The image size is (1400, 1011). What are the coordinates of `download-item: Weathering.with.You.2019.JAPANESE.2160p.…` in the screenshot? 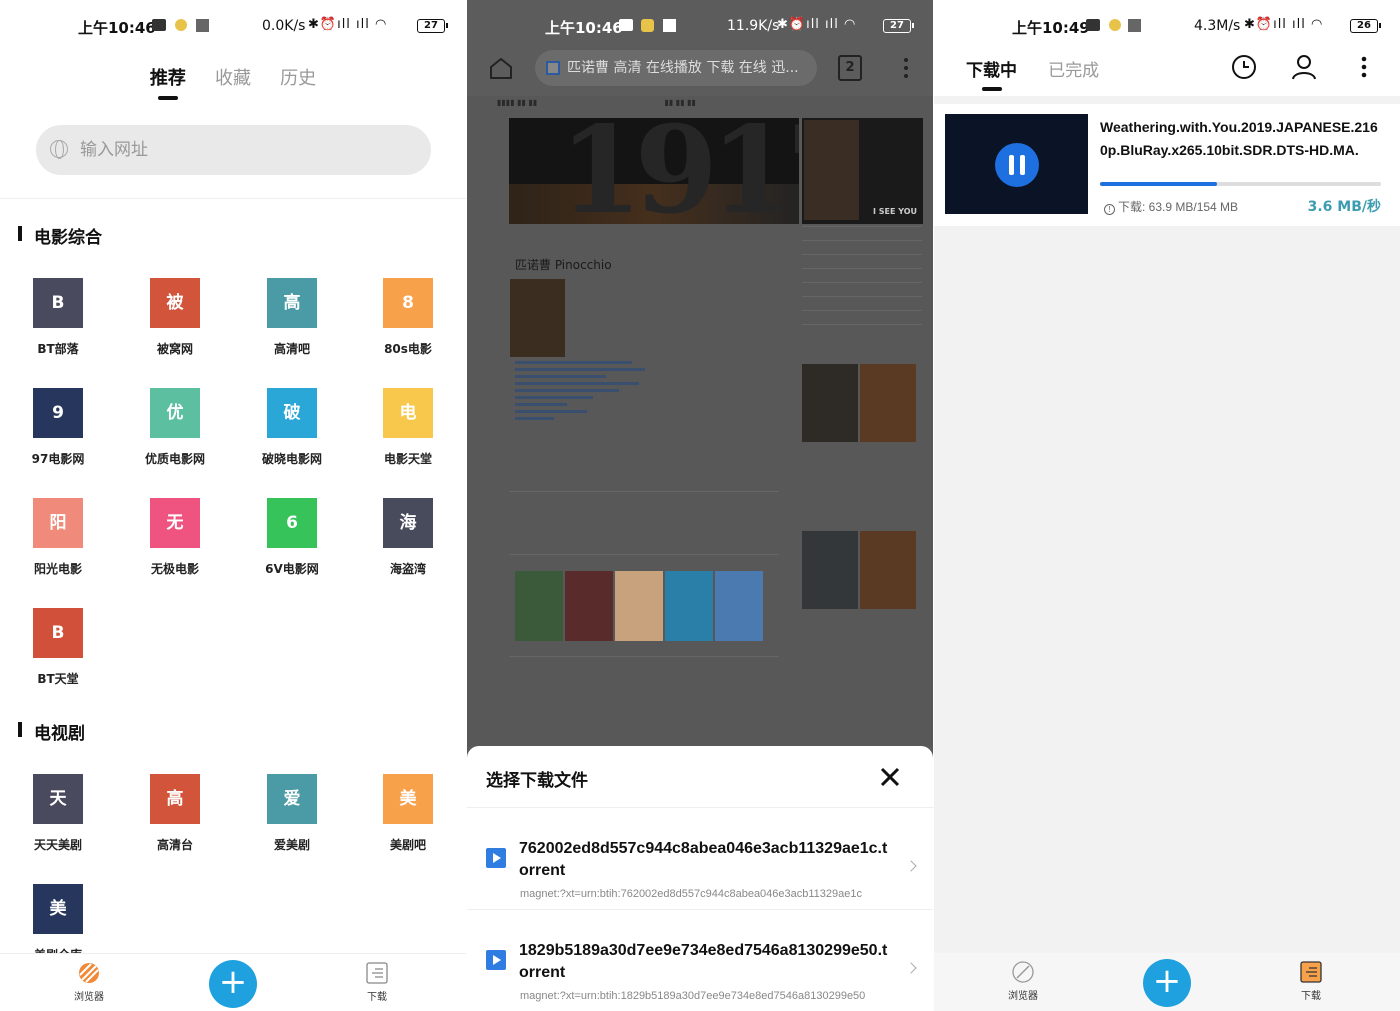 It's located at (1167, 165).